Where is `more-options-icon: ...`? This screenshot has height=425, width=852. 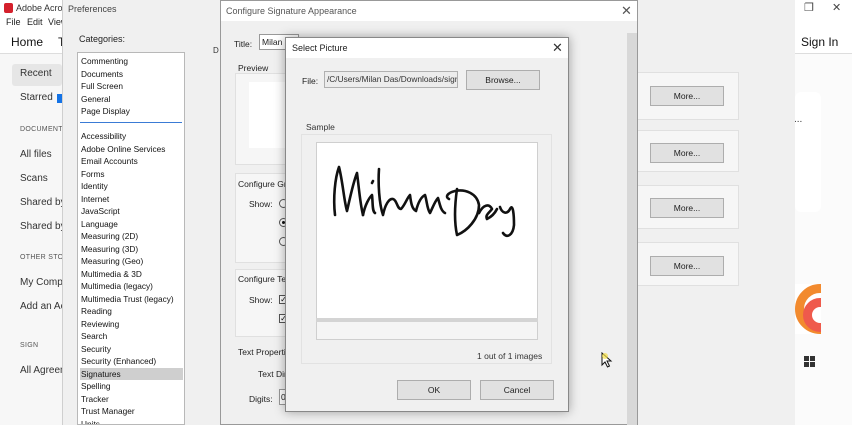
more-options-icon: ... is located at coordinates (798, 119).